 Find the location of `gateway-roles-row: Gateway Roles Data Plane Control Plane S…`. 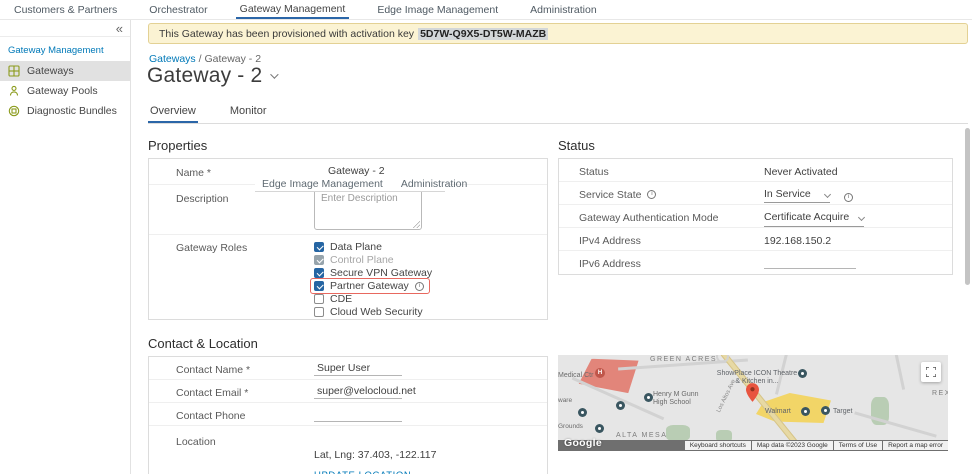

gateway-roles-row: Gateway Roles Data Plane Control Plane S… is located at coordinates (348, 277).